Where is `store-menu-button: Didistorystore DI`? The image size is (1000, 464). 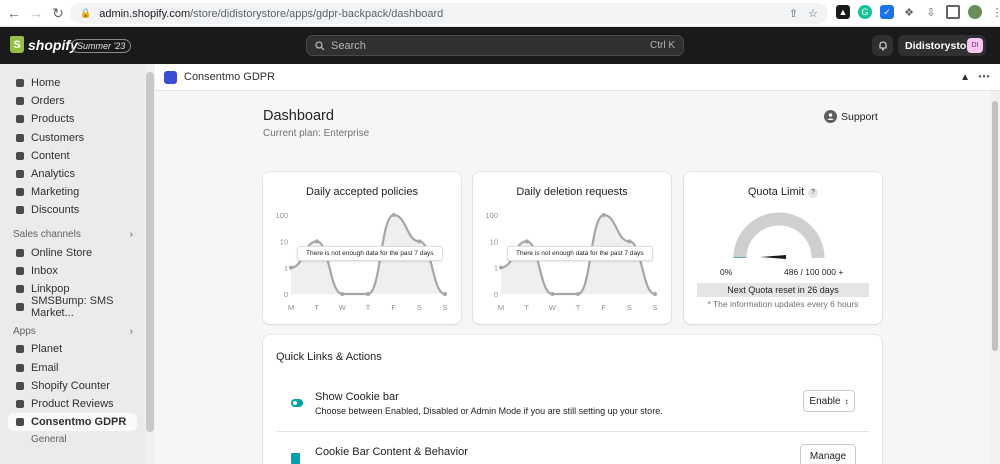
store-menu-button: Didistorystore DI is located at coordinates (942, 45).